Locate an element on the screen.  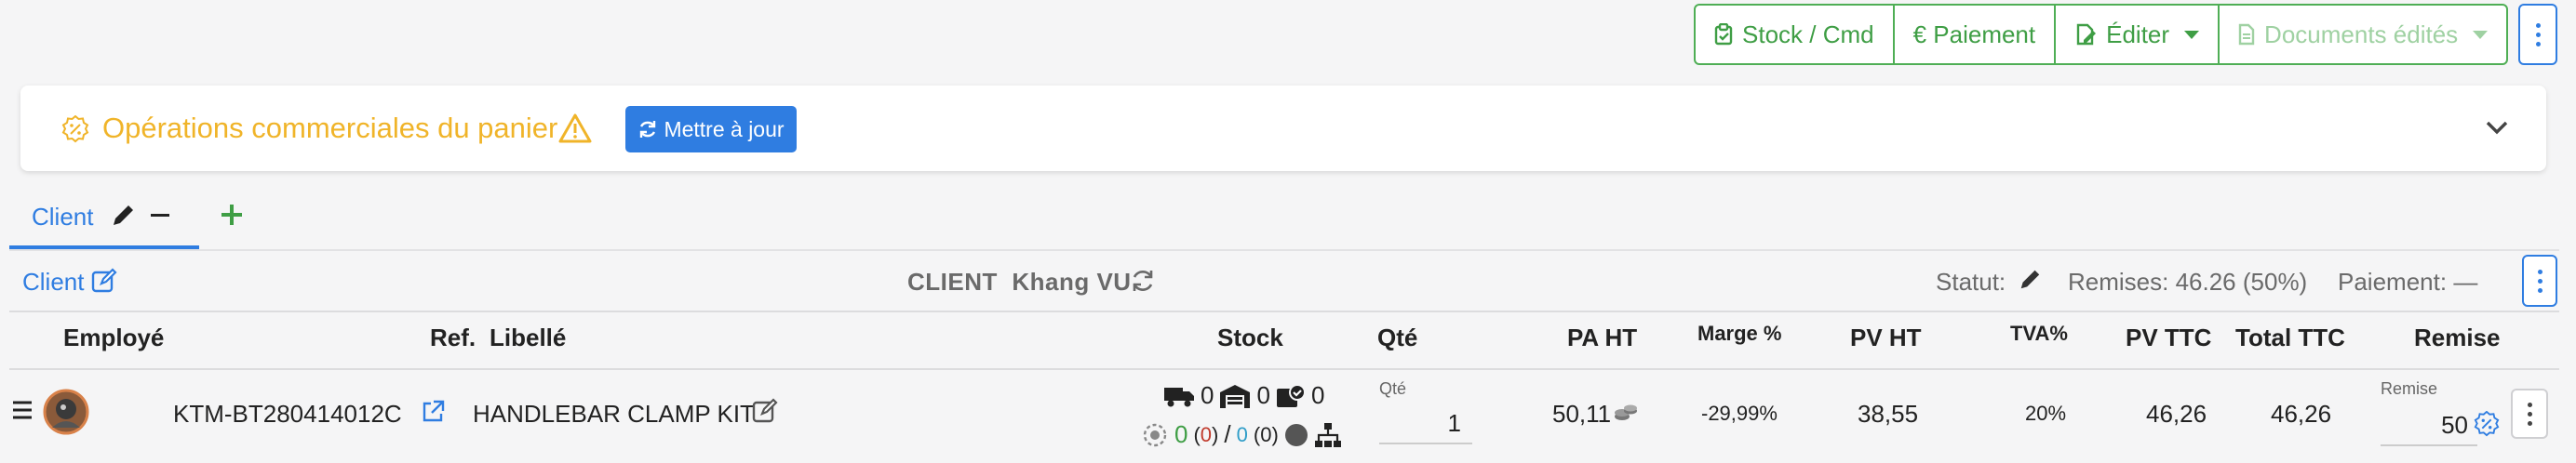
update-label: Mettre à jour is located at coordinates (724, 128).